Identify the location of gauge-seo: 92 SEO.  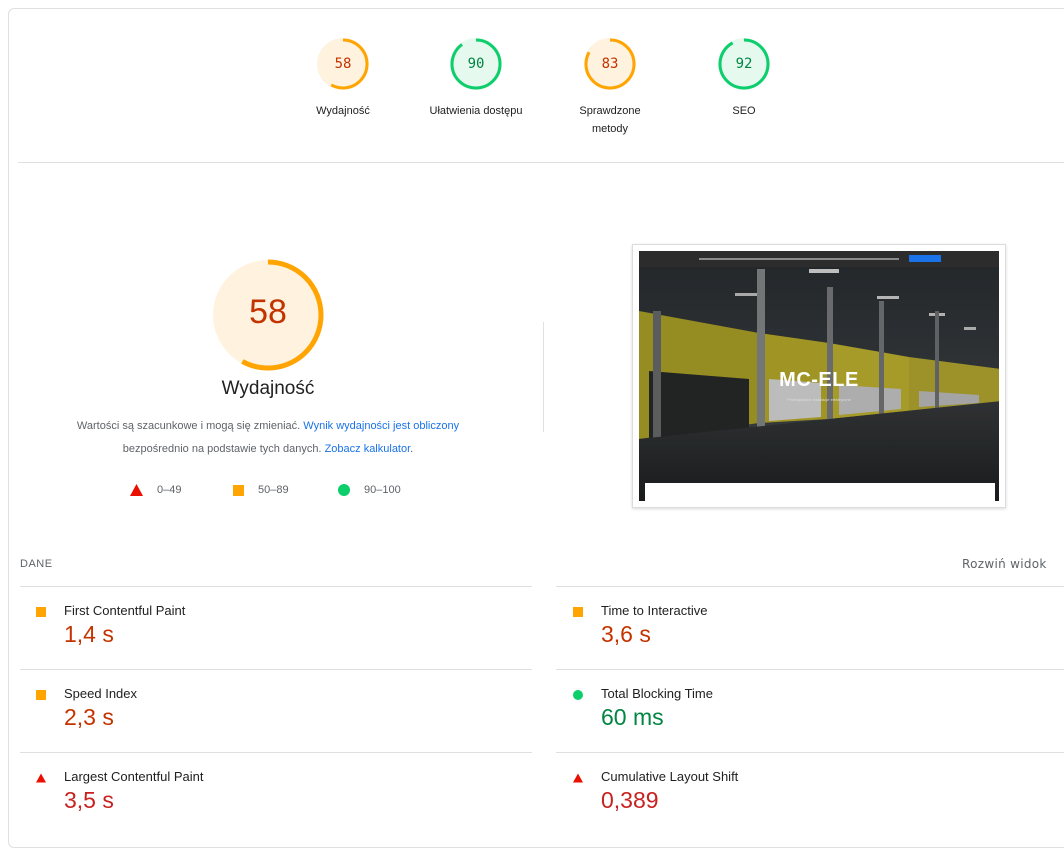
(744, 78).